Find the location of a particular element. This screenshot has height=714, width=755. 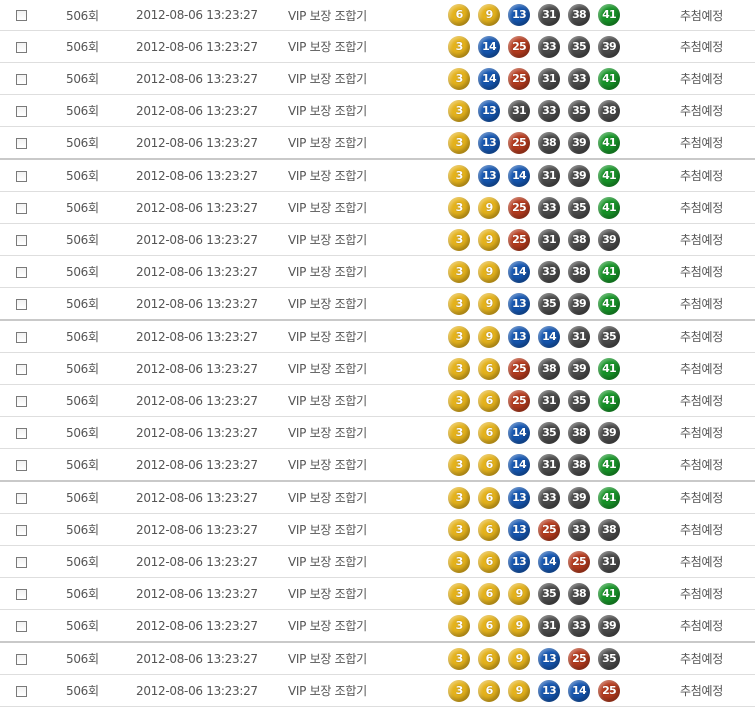

lotto-balls: 3 9 25 33 35 41 is located at coordinates (564, 207).